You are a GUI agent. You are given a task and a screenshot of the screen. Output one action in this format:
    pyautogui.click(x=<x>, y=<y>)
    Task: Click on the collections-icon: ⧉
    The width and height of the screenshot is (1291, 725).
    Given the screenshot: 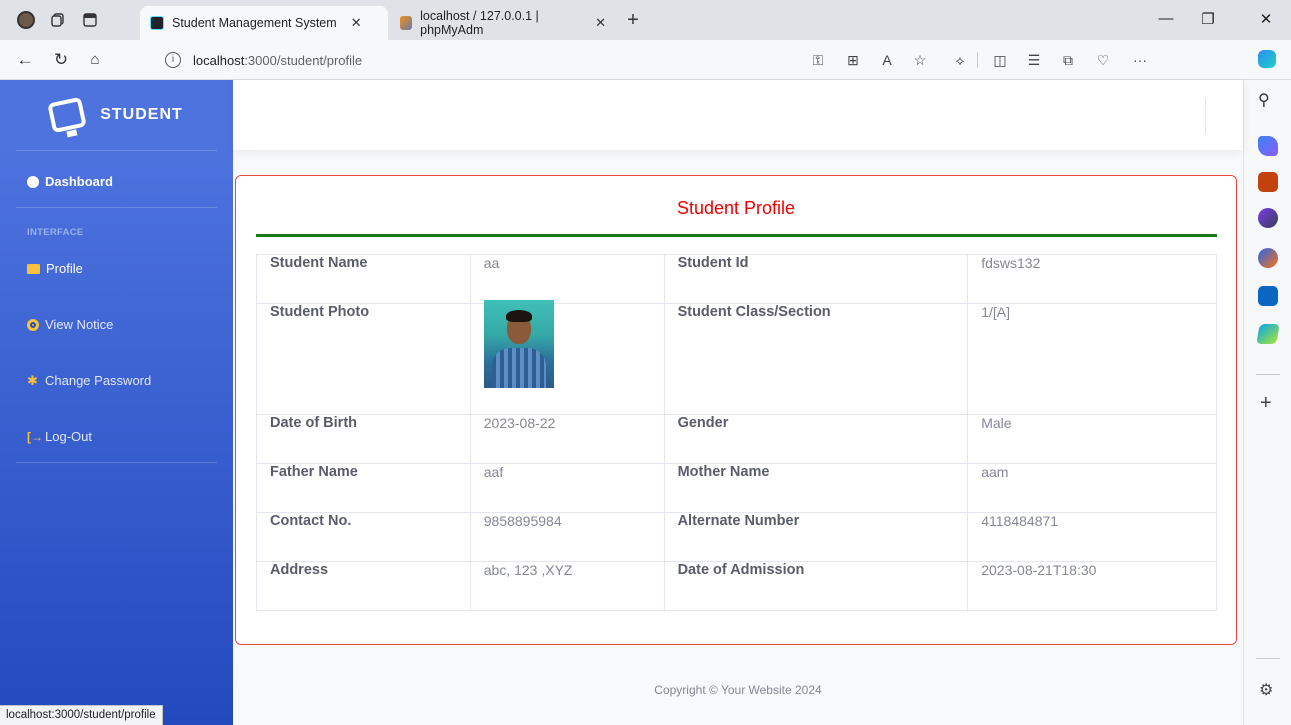 What is the action you would take?
    pyautogui.click(x=1068, y=60)
    